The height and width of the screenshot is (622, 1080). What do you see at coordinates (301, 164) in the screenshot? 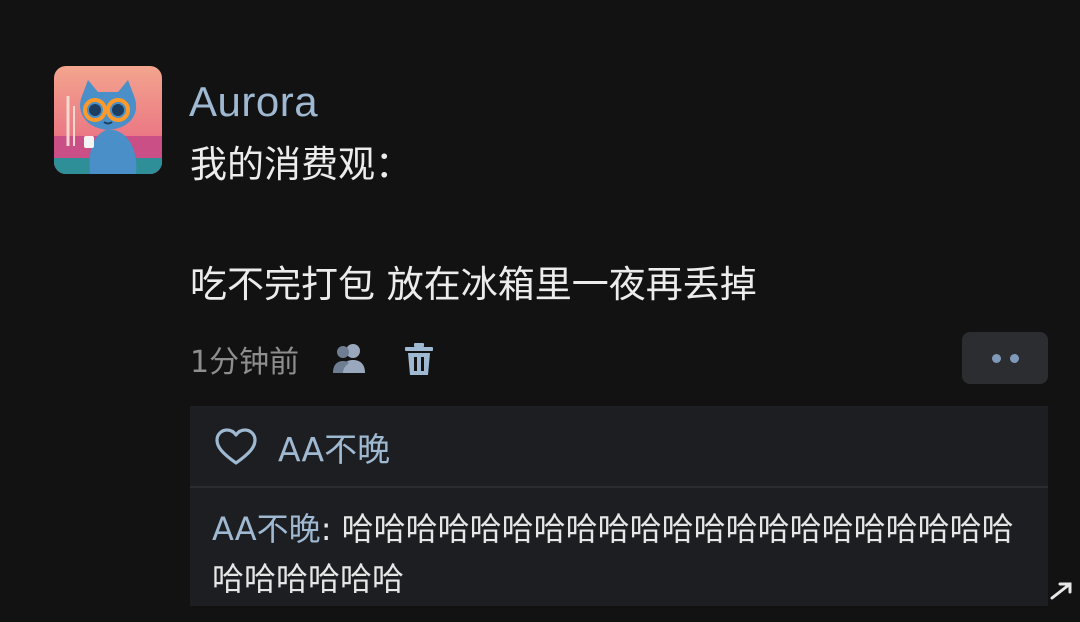
I see `post-text-line-1: 我的消费观：` at bounding box center [301, 164].